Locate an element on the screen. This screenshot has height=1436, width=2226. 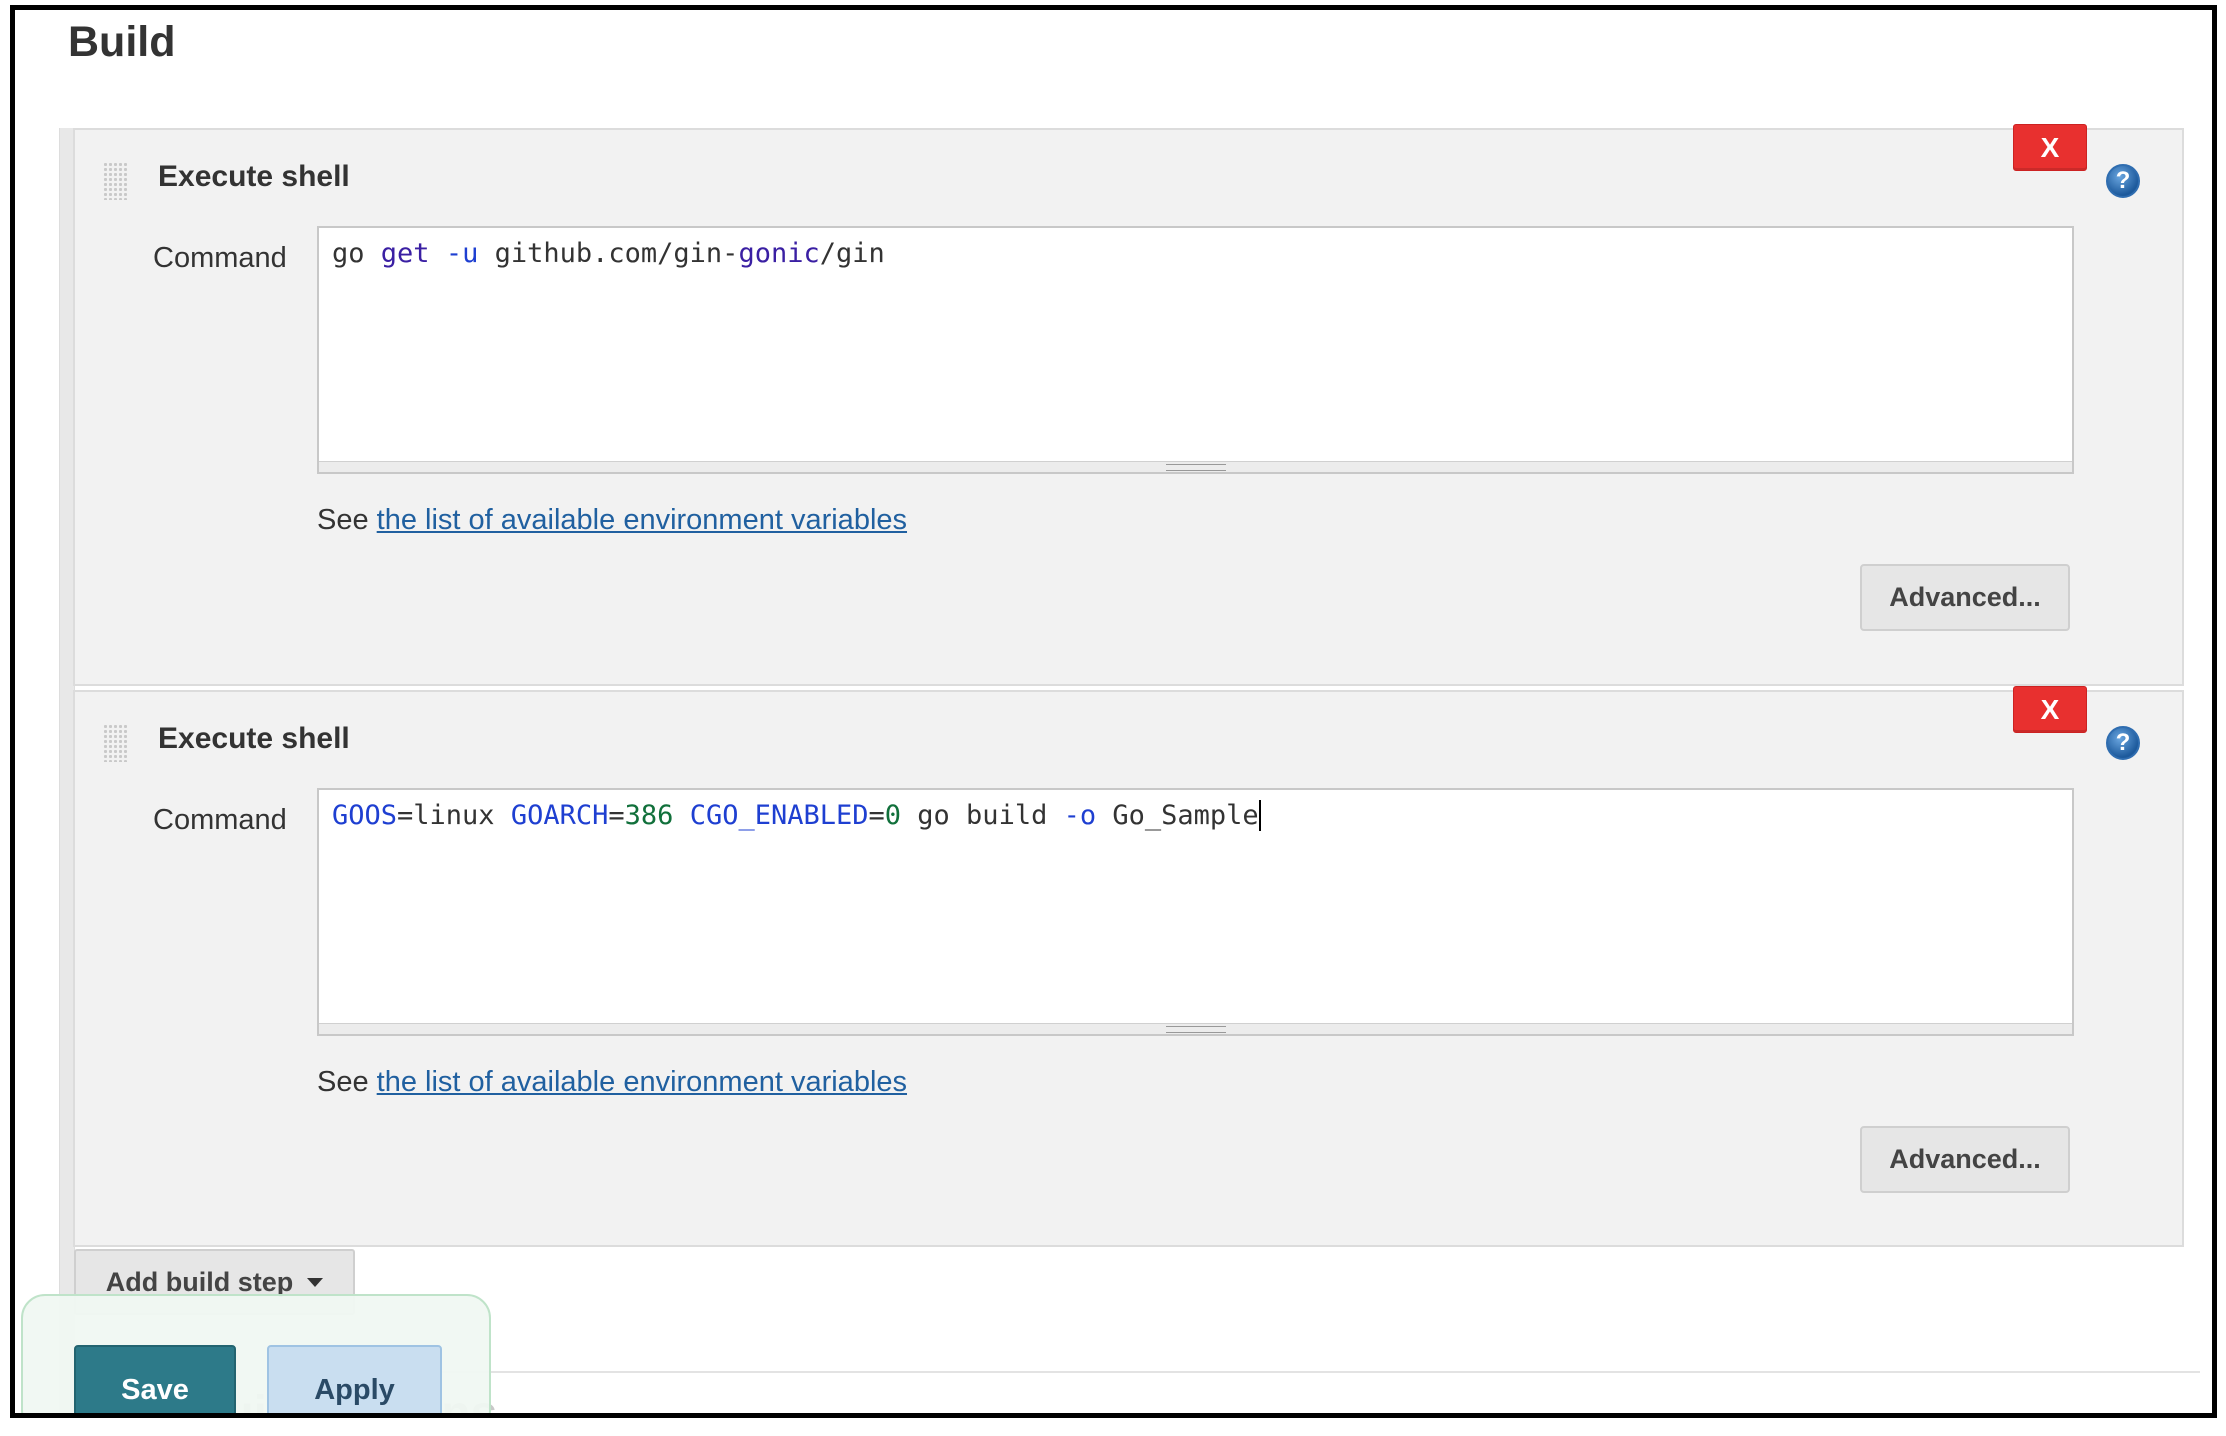
apply-button: Apply is located at coordinates (354, 1379).